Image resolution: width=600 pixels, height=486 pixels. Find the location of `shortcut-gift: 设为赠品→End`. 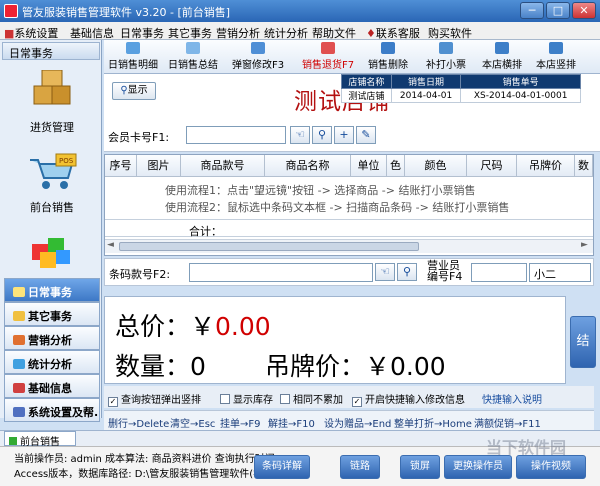

shortcut-gift: 设为赠品→End is located at coordinates (358, 424).